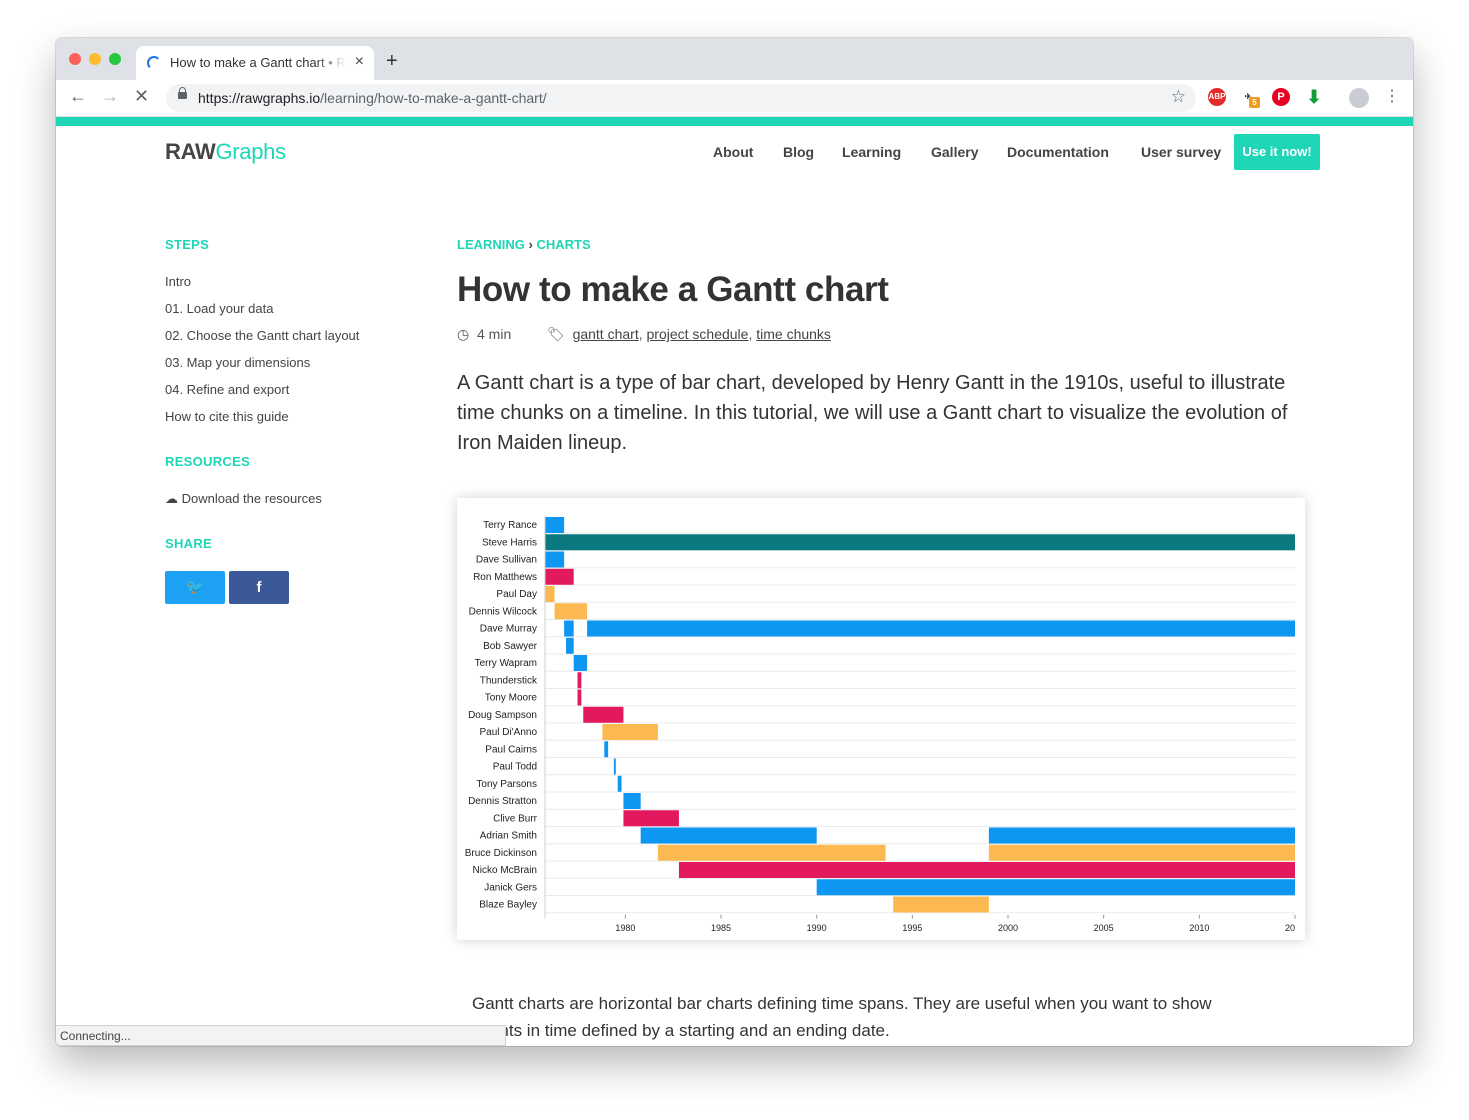 This screenshot has width=1469, height=1120. I want to click on cloud-download-icon: ☁, so click(171, 498).